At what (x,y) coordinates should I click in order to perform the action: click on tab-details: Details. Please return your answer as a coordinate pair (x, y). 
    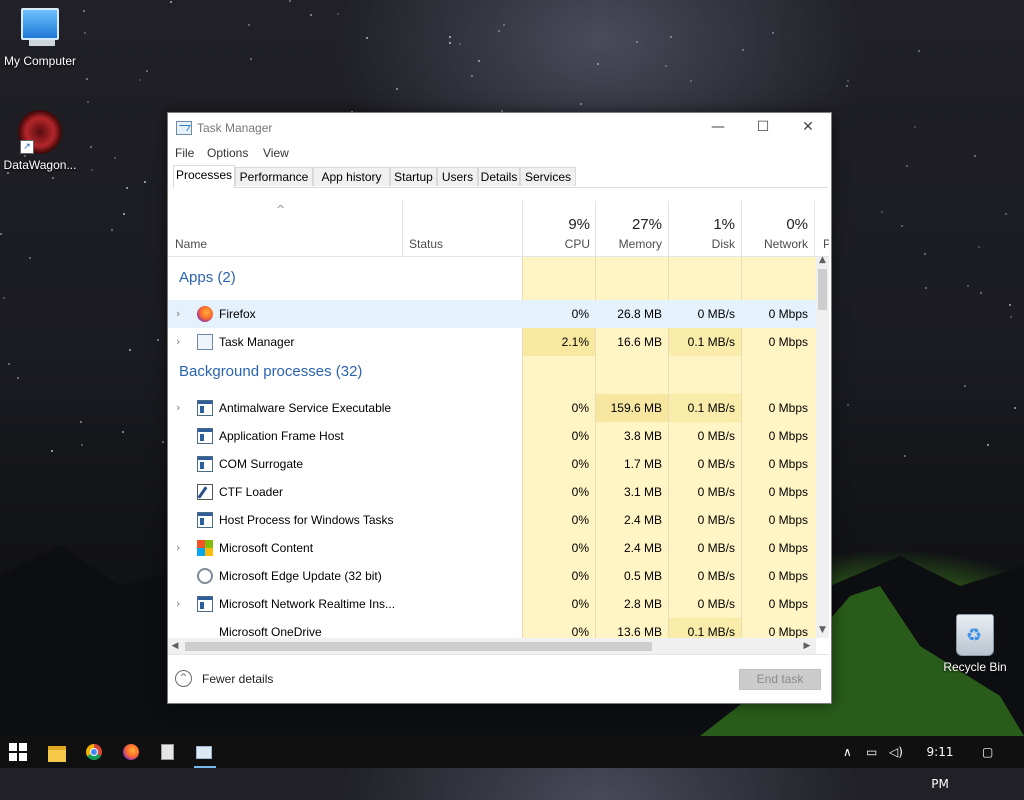
    Looking at the image, I should click on (499, 176).